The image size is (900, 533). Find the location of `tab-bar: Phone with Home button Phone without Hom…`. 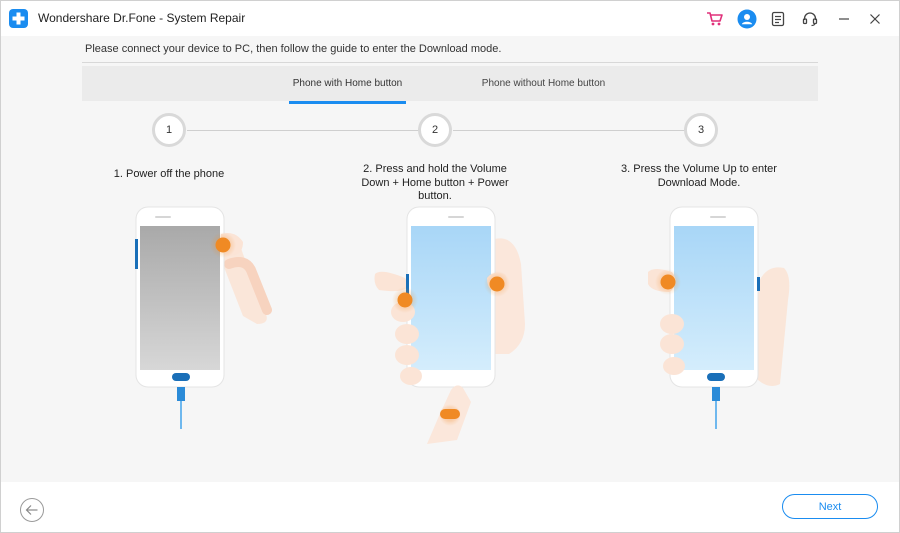

tab-bar: Phone with Home button Phone without Hom… is located at coordinates (450, 85).